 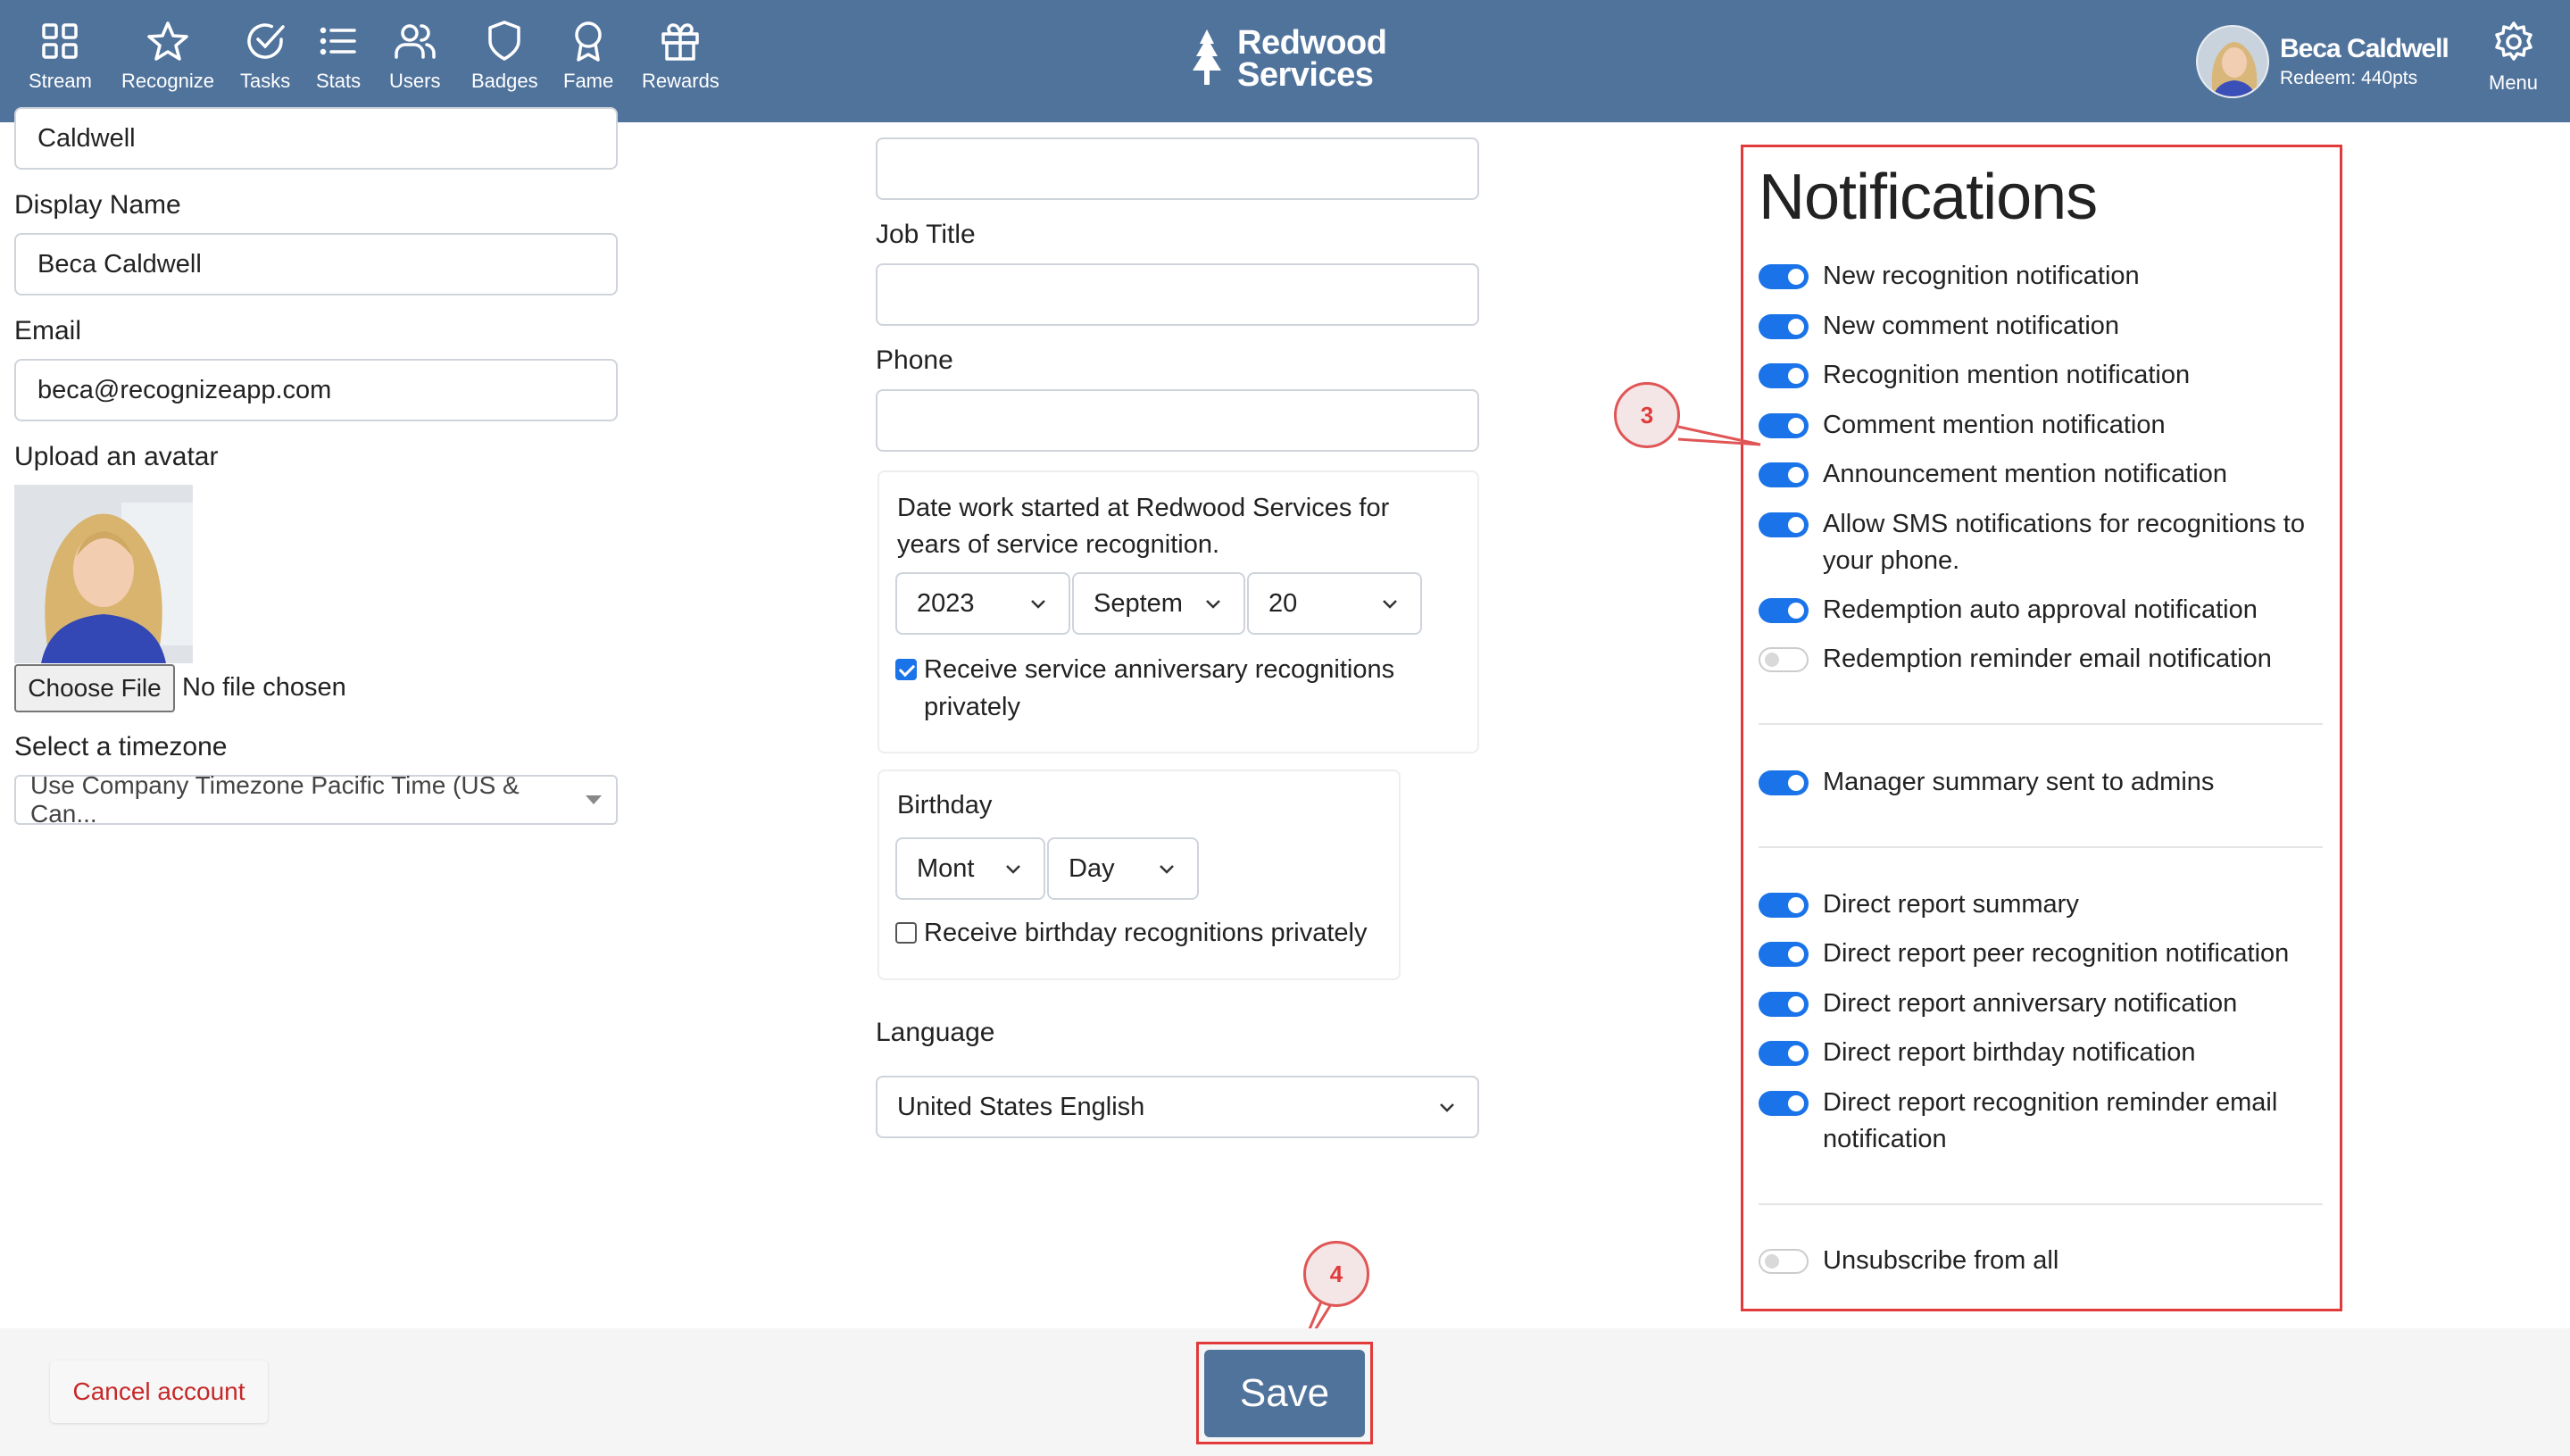 I want to click on check-circle-icon, so click(x=266, y=41).